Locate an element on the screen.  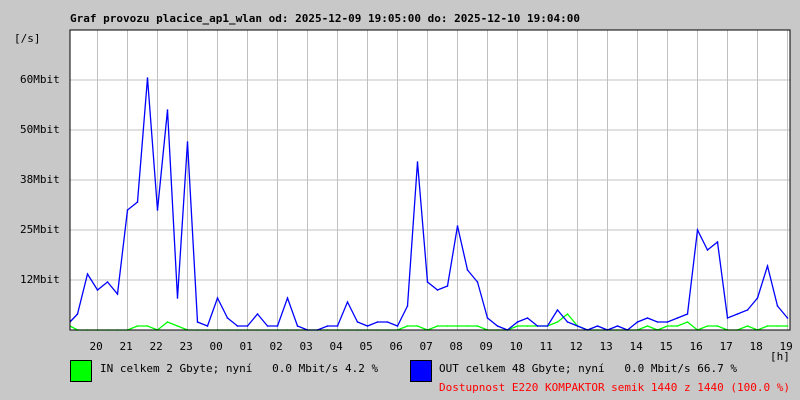
x-tick-label: 06 is located at coordinates (396, 346).